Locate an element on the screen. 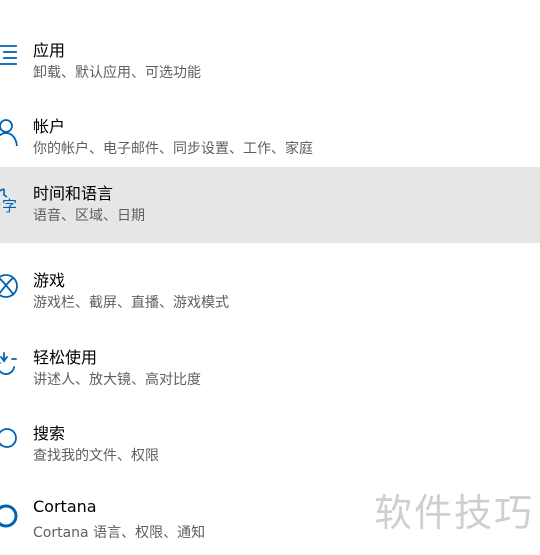 This screenshot has height=555, width=540. settings-item-search: 搜索 查找我的文件、权限 is located at coordinates (270, 445).